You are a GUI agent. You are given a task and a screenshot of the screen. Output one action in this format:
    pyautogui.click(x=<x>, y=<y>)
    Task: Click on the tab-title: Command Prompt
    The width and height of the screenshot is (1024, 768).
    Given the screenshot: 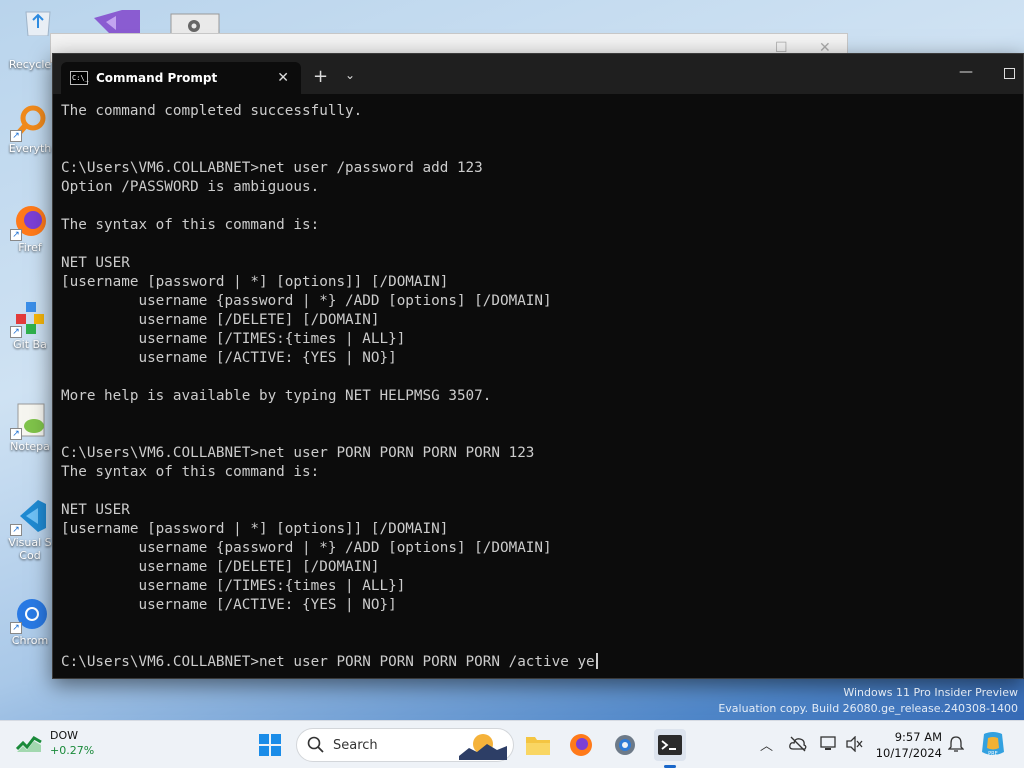 What is the action you would take?
    pyautogui.click(x=157, y=78)
    